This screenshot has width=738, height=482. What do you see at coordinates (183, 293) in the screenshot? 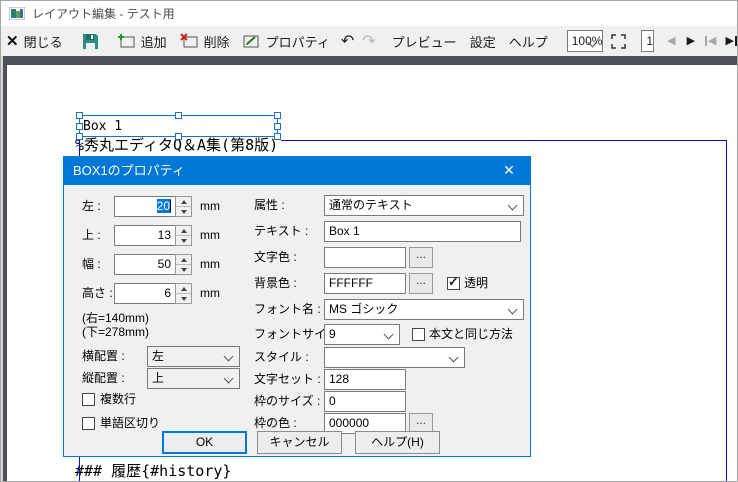
I see `height-spinner` at bounding box center [183, 293].